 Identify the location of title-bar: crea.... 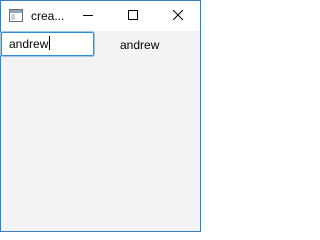
(100, 16).